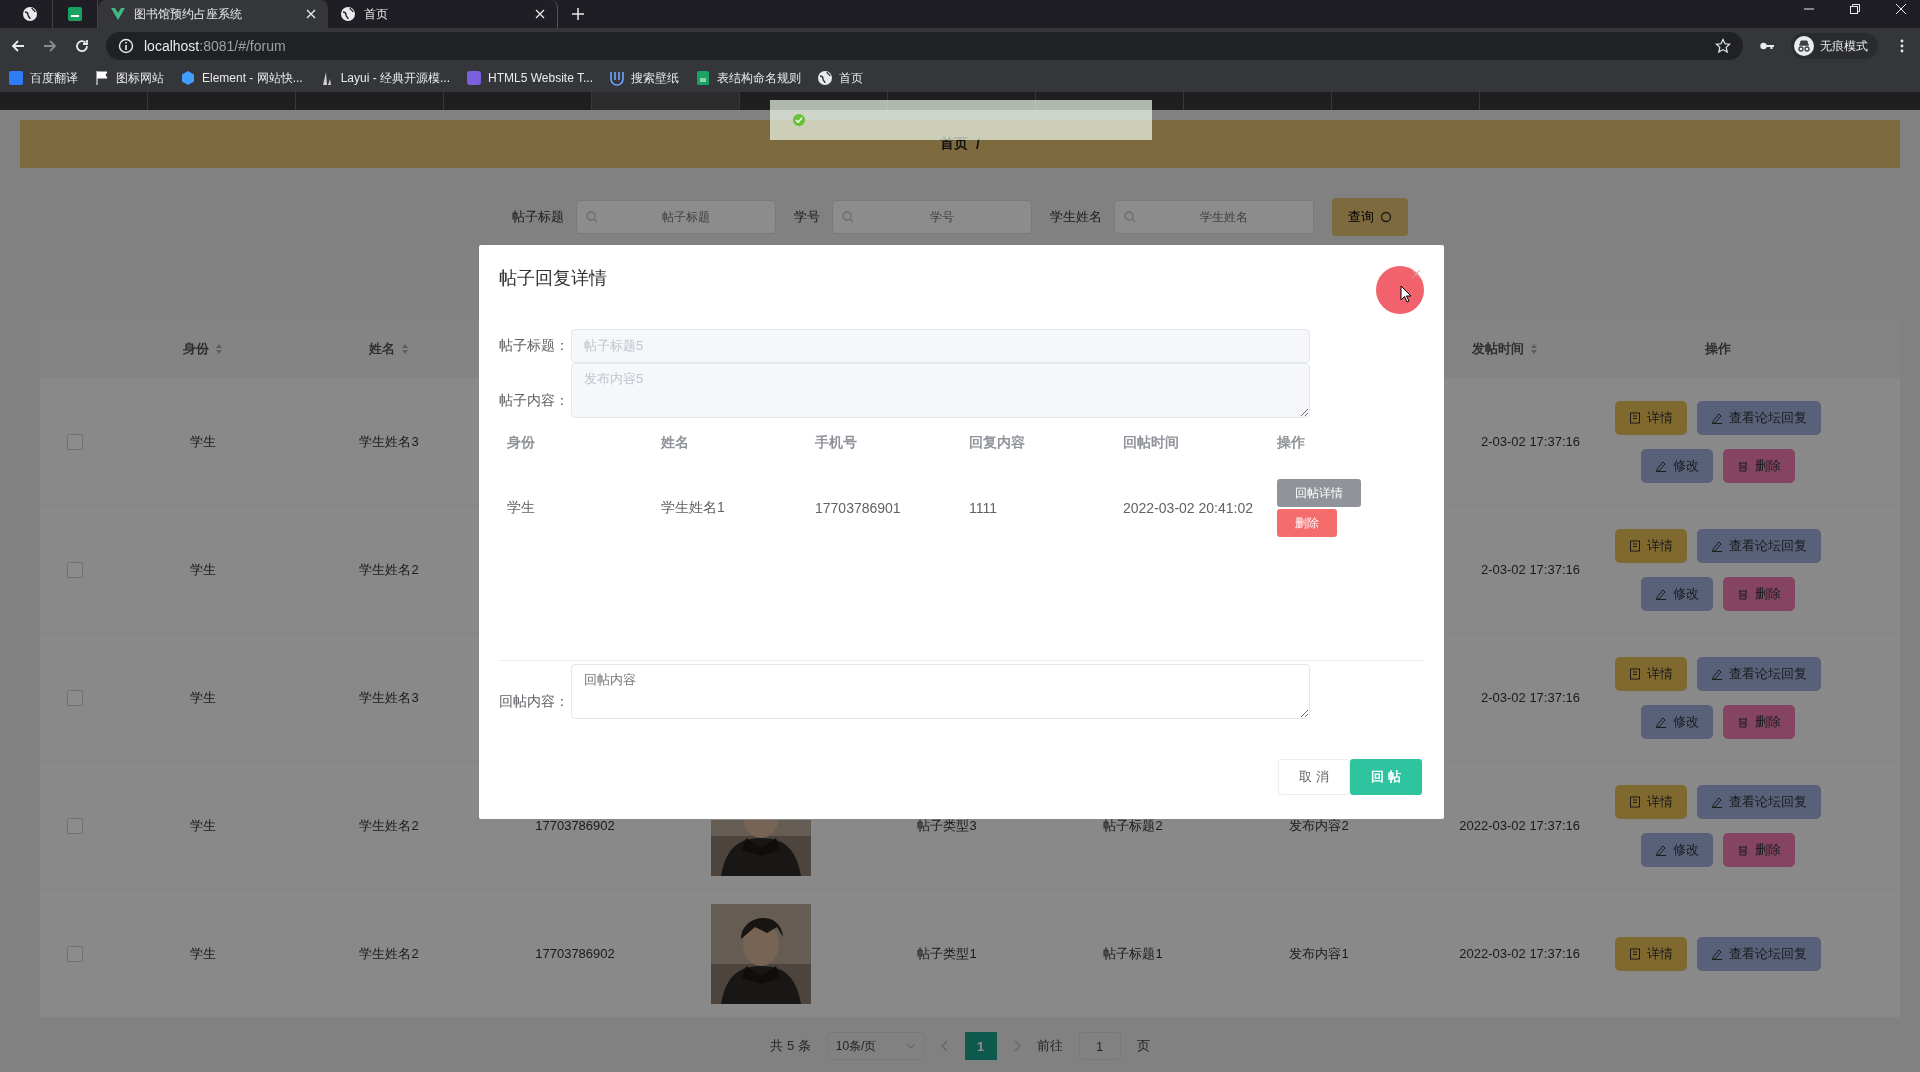 The height and width of the screenshot is (1072, 1920). Describe the element at coordinates (1319, 953) in the screenshot. I see `table-cell: 发布内容1` at that location.